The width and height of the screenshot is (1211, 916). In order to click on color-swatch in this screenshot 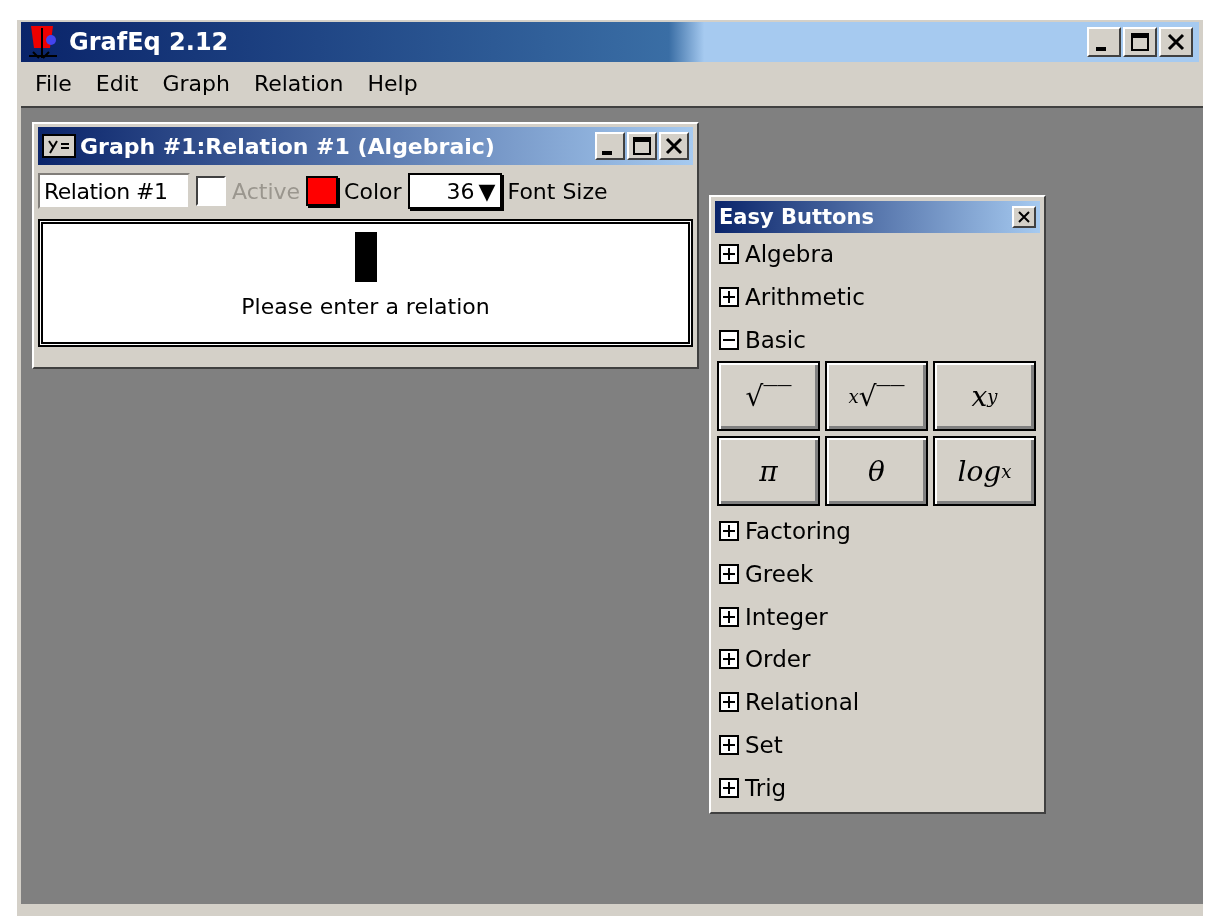, I will do `click(322, 191)`.